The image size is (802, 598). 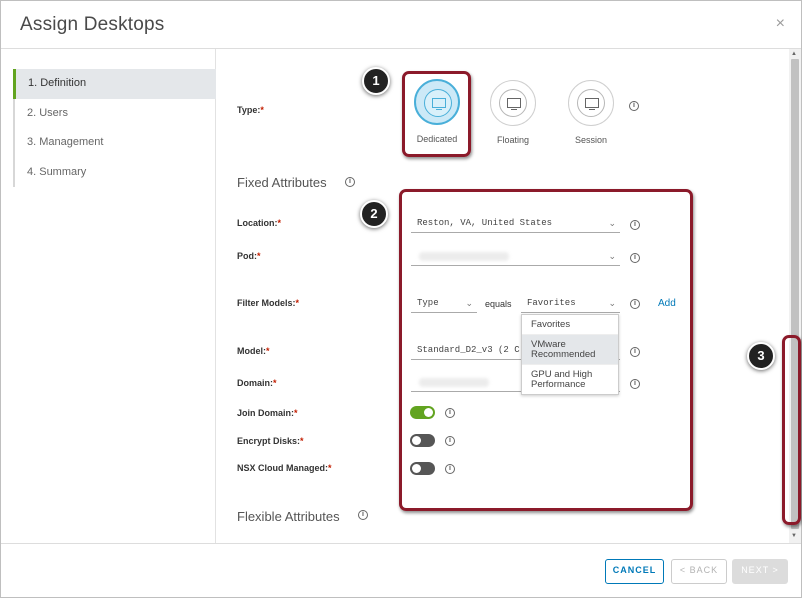 I want to click on join-domain-label: Join Domain:*, so click(x=267, y=413).